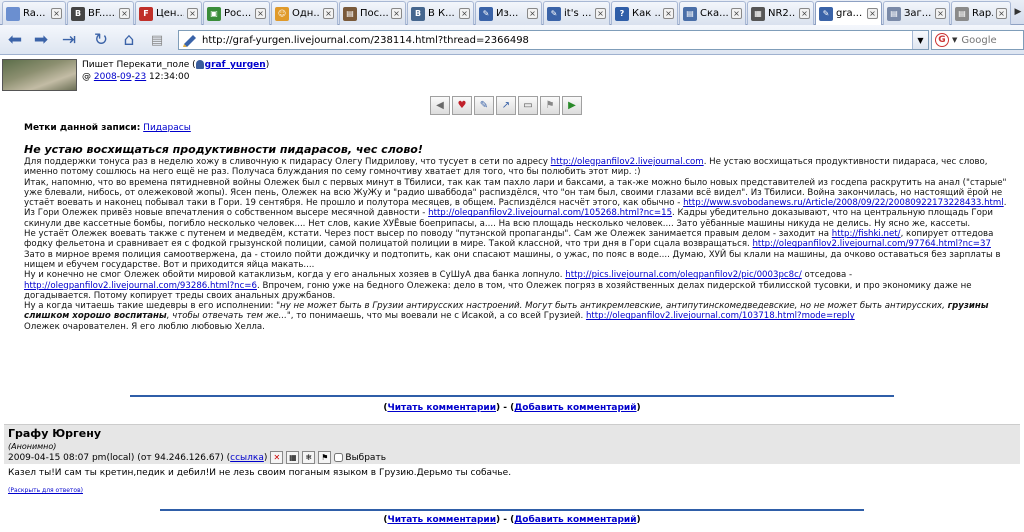  What do you see at coordinates (69, 40) in the screenshot?
I see `go-to-end-icon: ⇥` at bounding box center [69, 40].